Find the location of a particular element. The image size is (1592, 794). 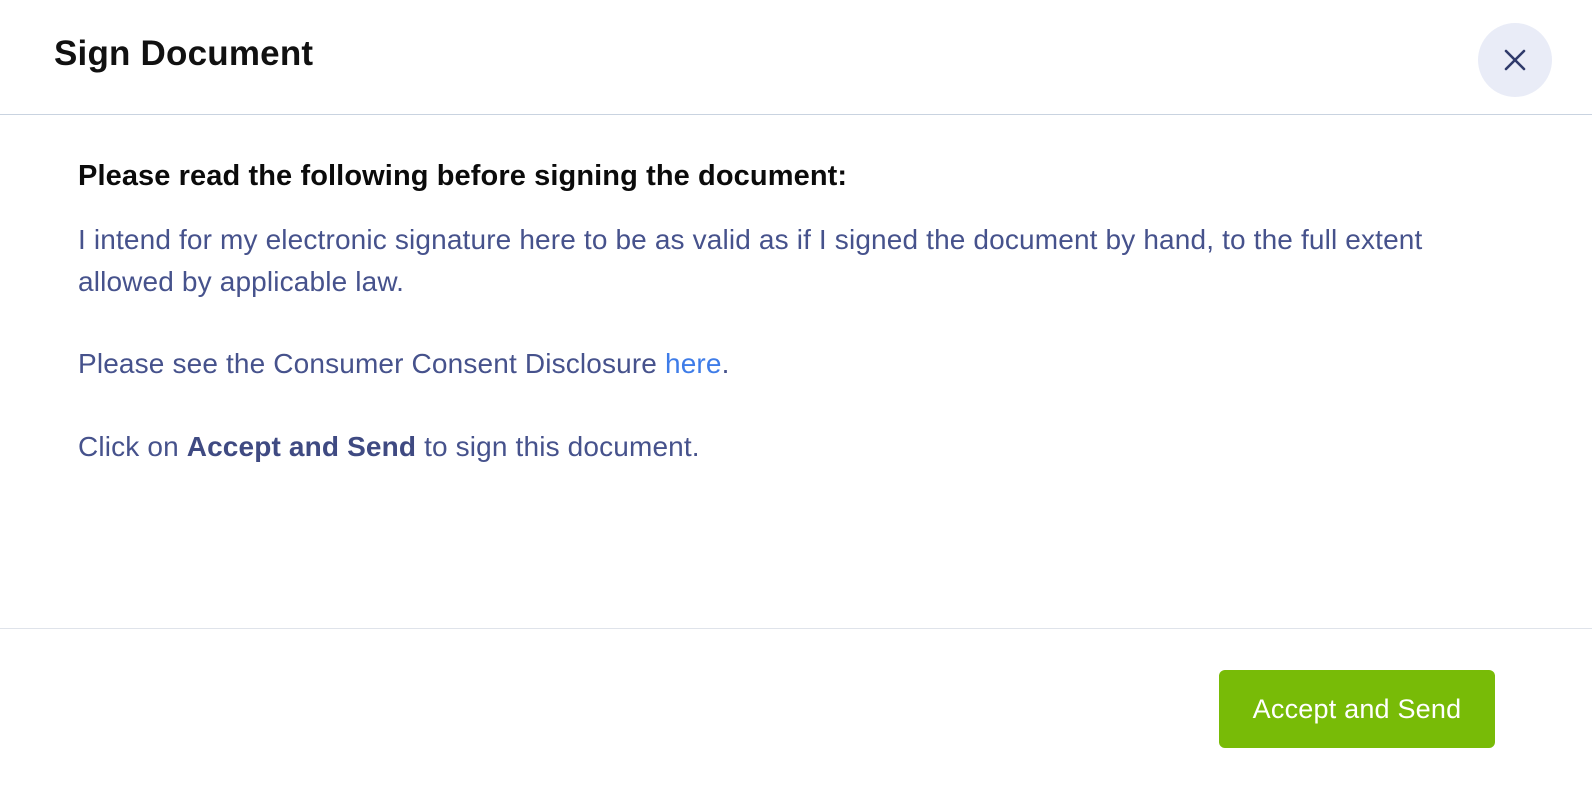

consent-disclosure-link: here is located at coordinates (693, 363).